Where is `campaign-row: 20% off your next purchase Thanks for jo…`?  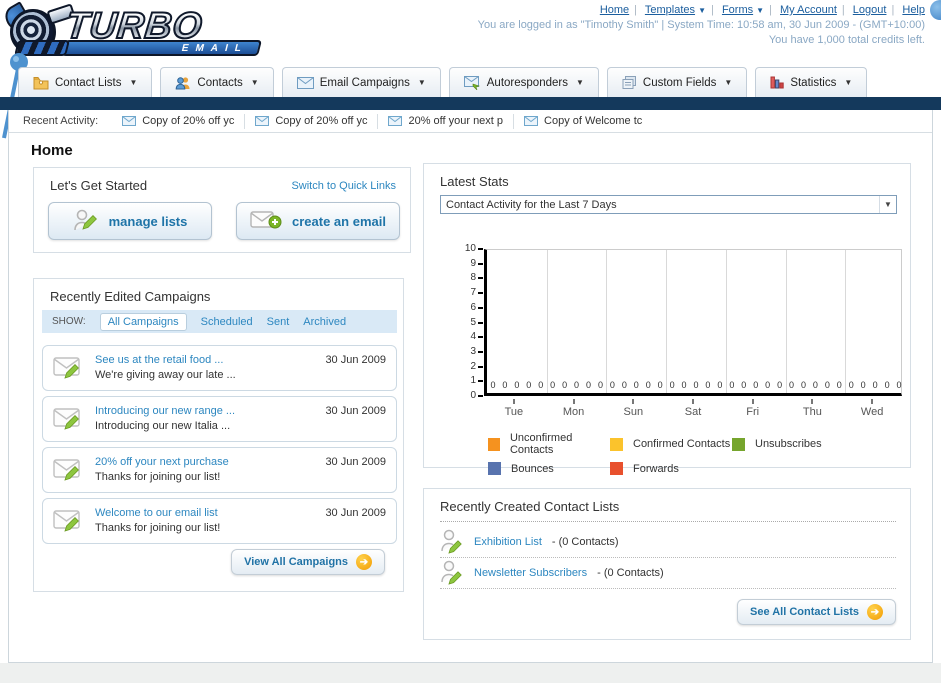 campaign-row: 20% off your next purchase Thanks for jo… is located at coordinates (219, 470).